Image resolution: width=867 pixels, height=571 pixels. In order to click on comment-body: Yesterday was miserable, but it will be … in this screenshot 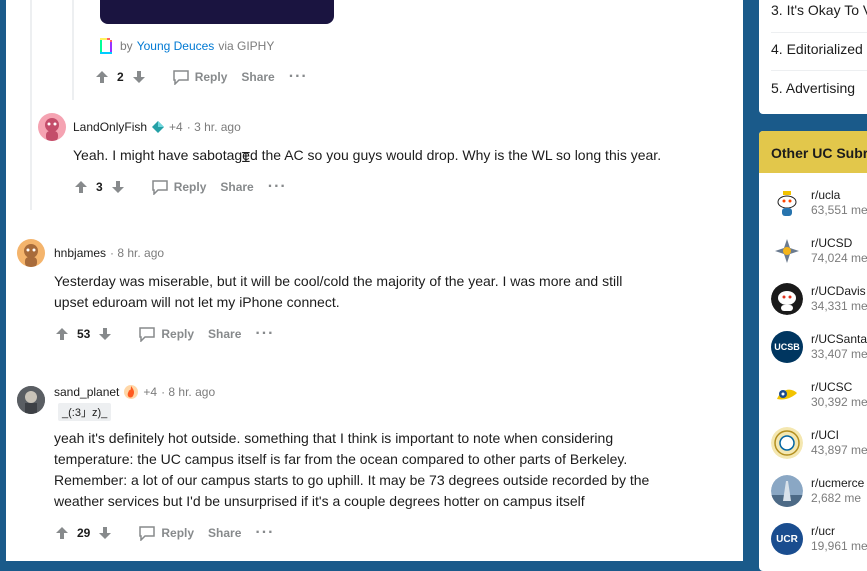, I will do `click(338, 292)`.